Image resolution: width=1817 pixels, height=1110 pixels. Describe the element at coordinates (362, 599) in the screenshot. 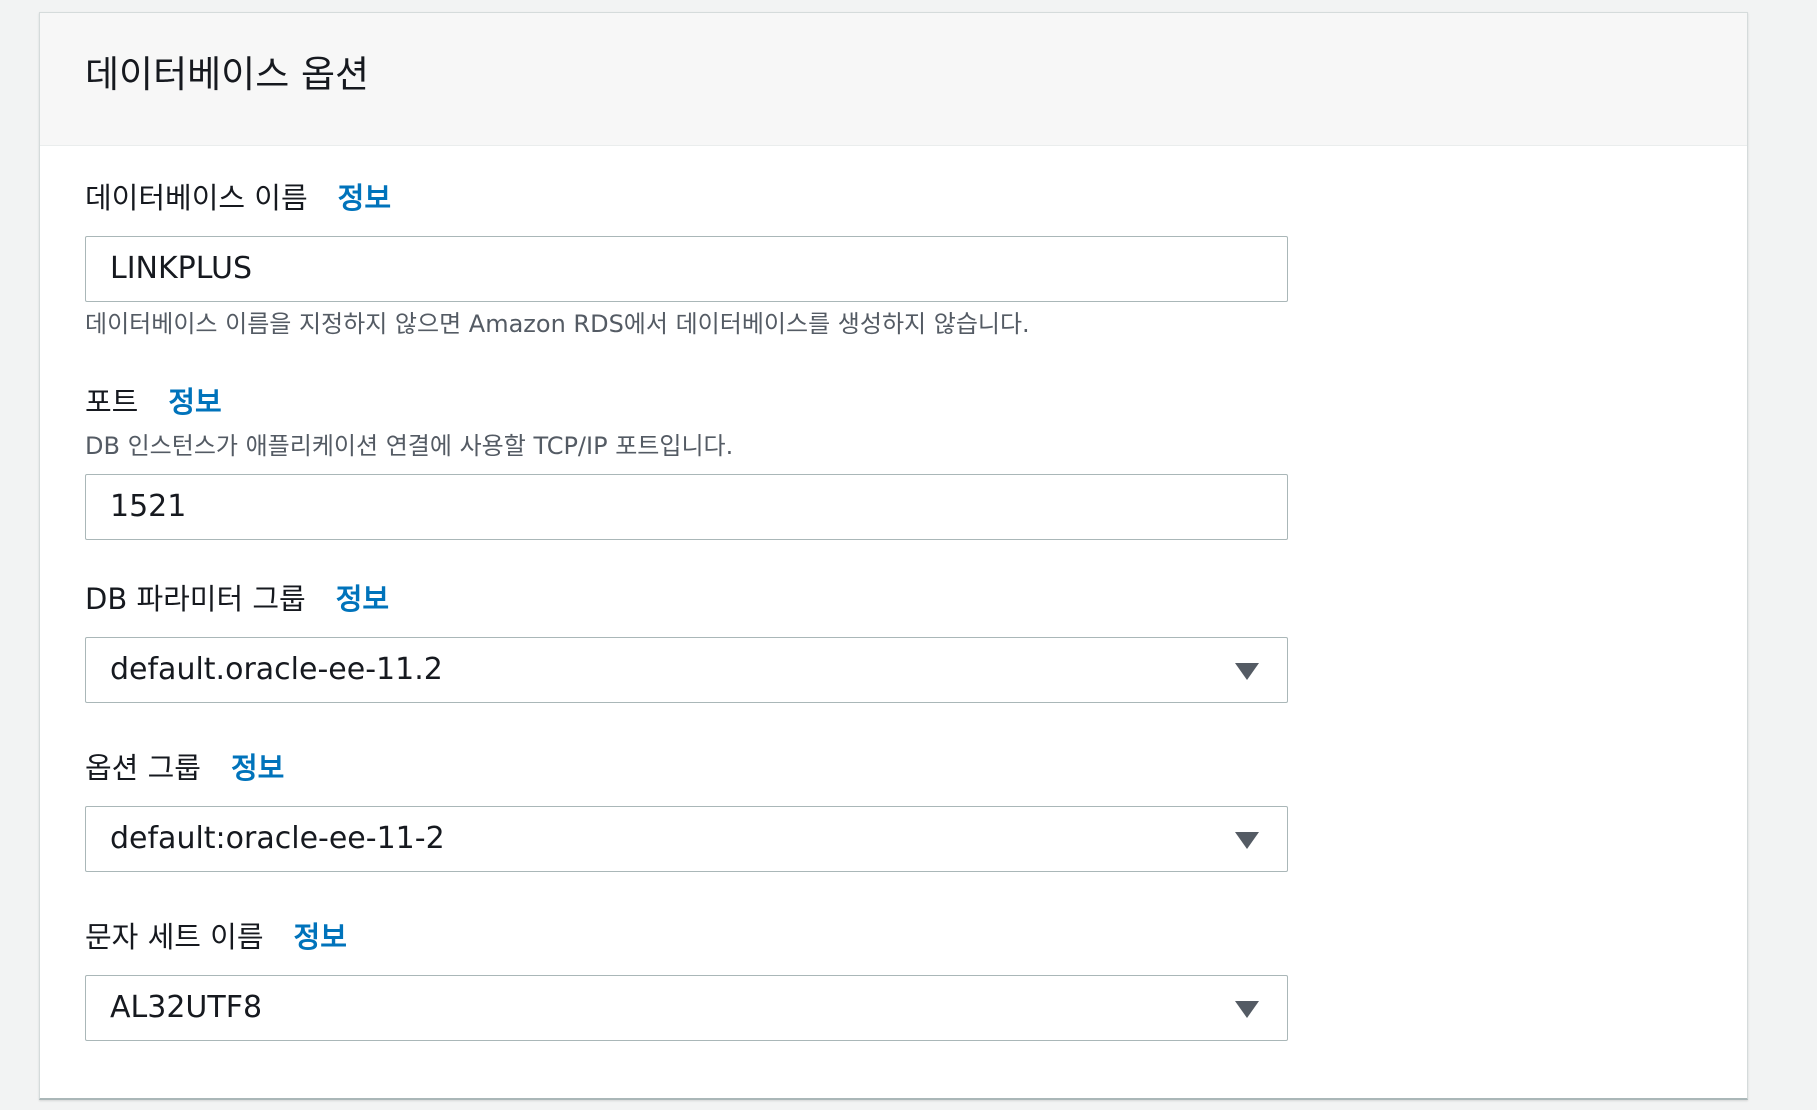

I see `param-group-info-link: 정보` at that location.